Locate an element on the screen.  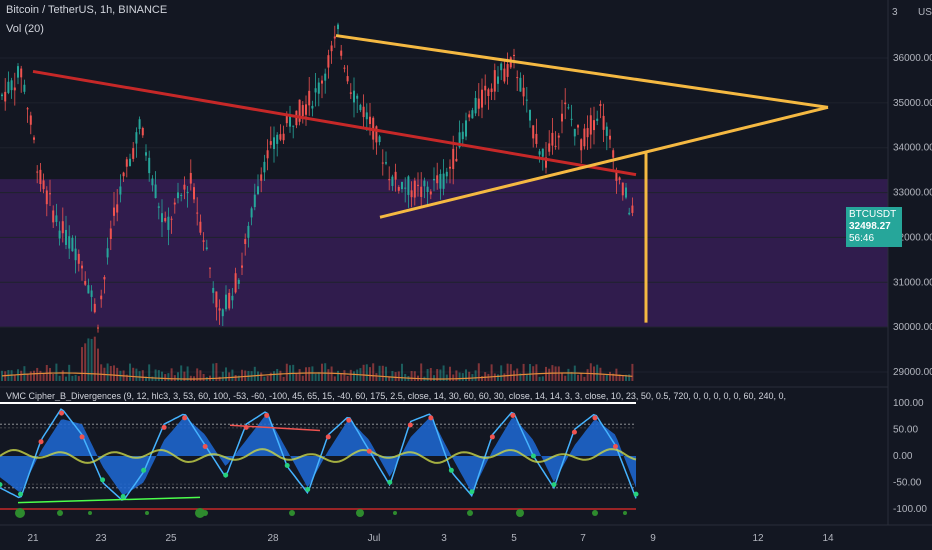
price-tag-value: 32498.27 is located at coordinates (870, 226).